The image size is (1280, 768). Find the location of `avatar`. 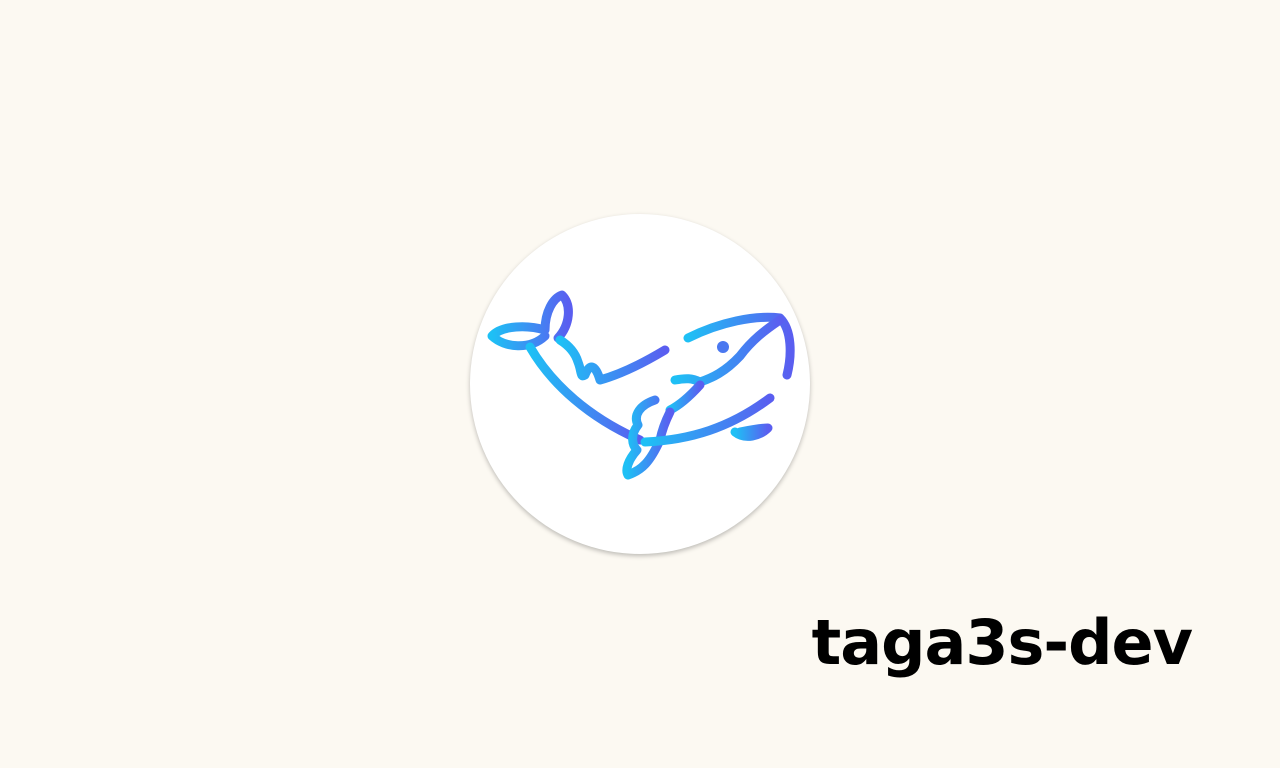

avatar is located at coordinates (640, 384).